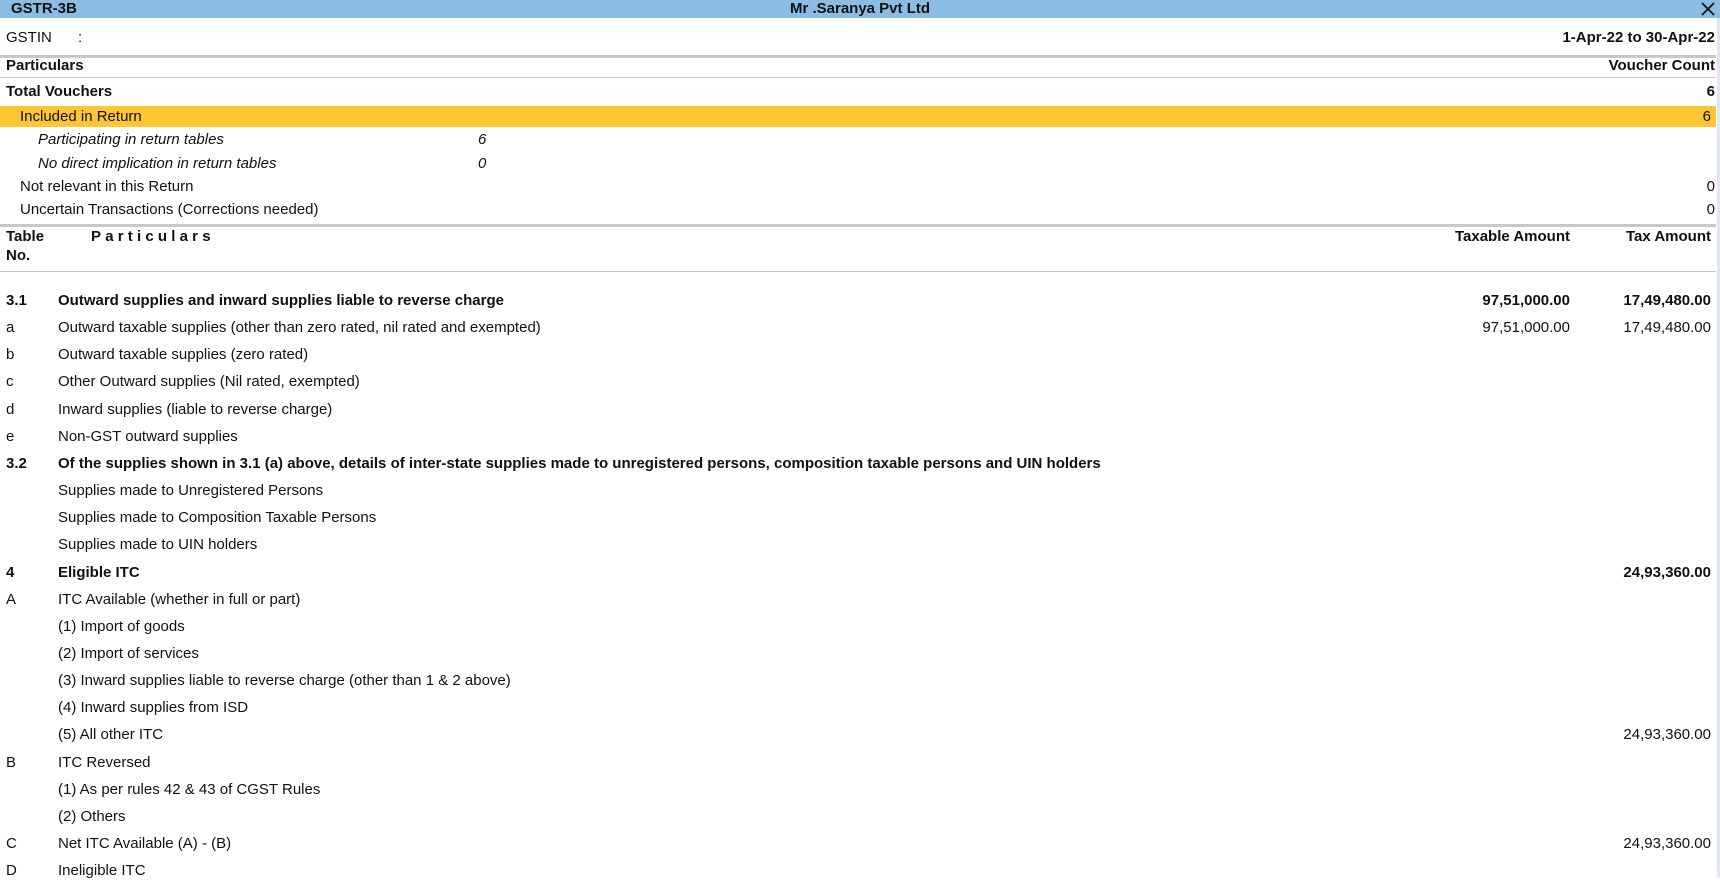 The image size is (1720, 884). Describe the element at coordinates (1668, 236) in the screenshot. I see `col-tax-amount: Tax Amount` at that location.